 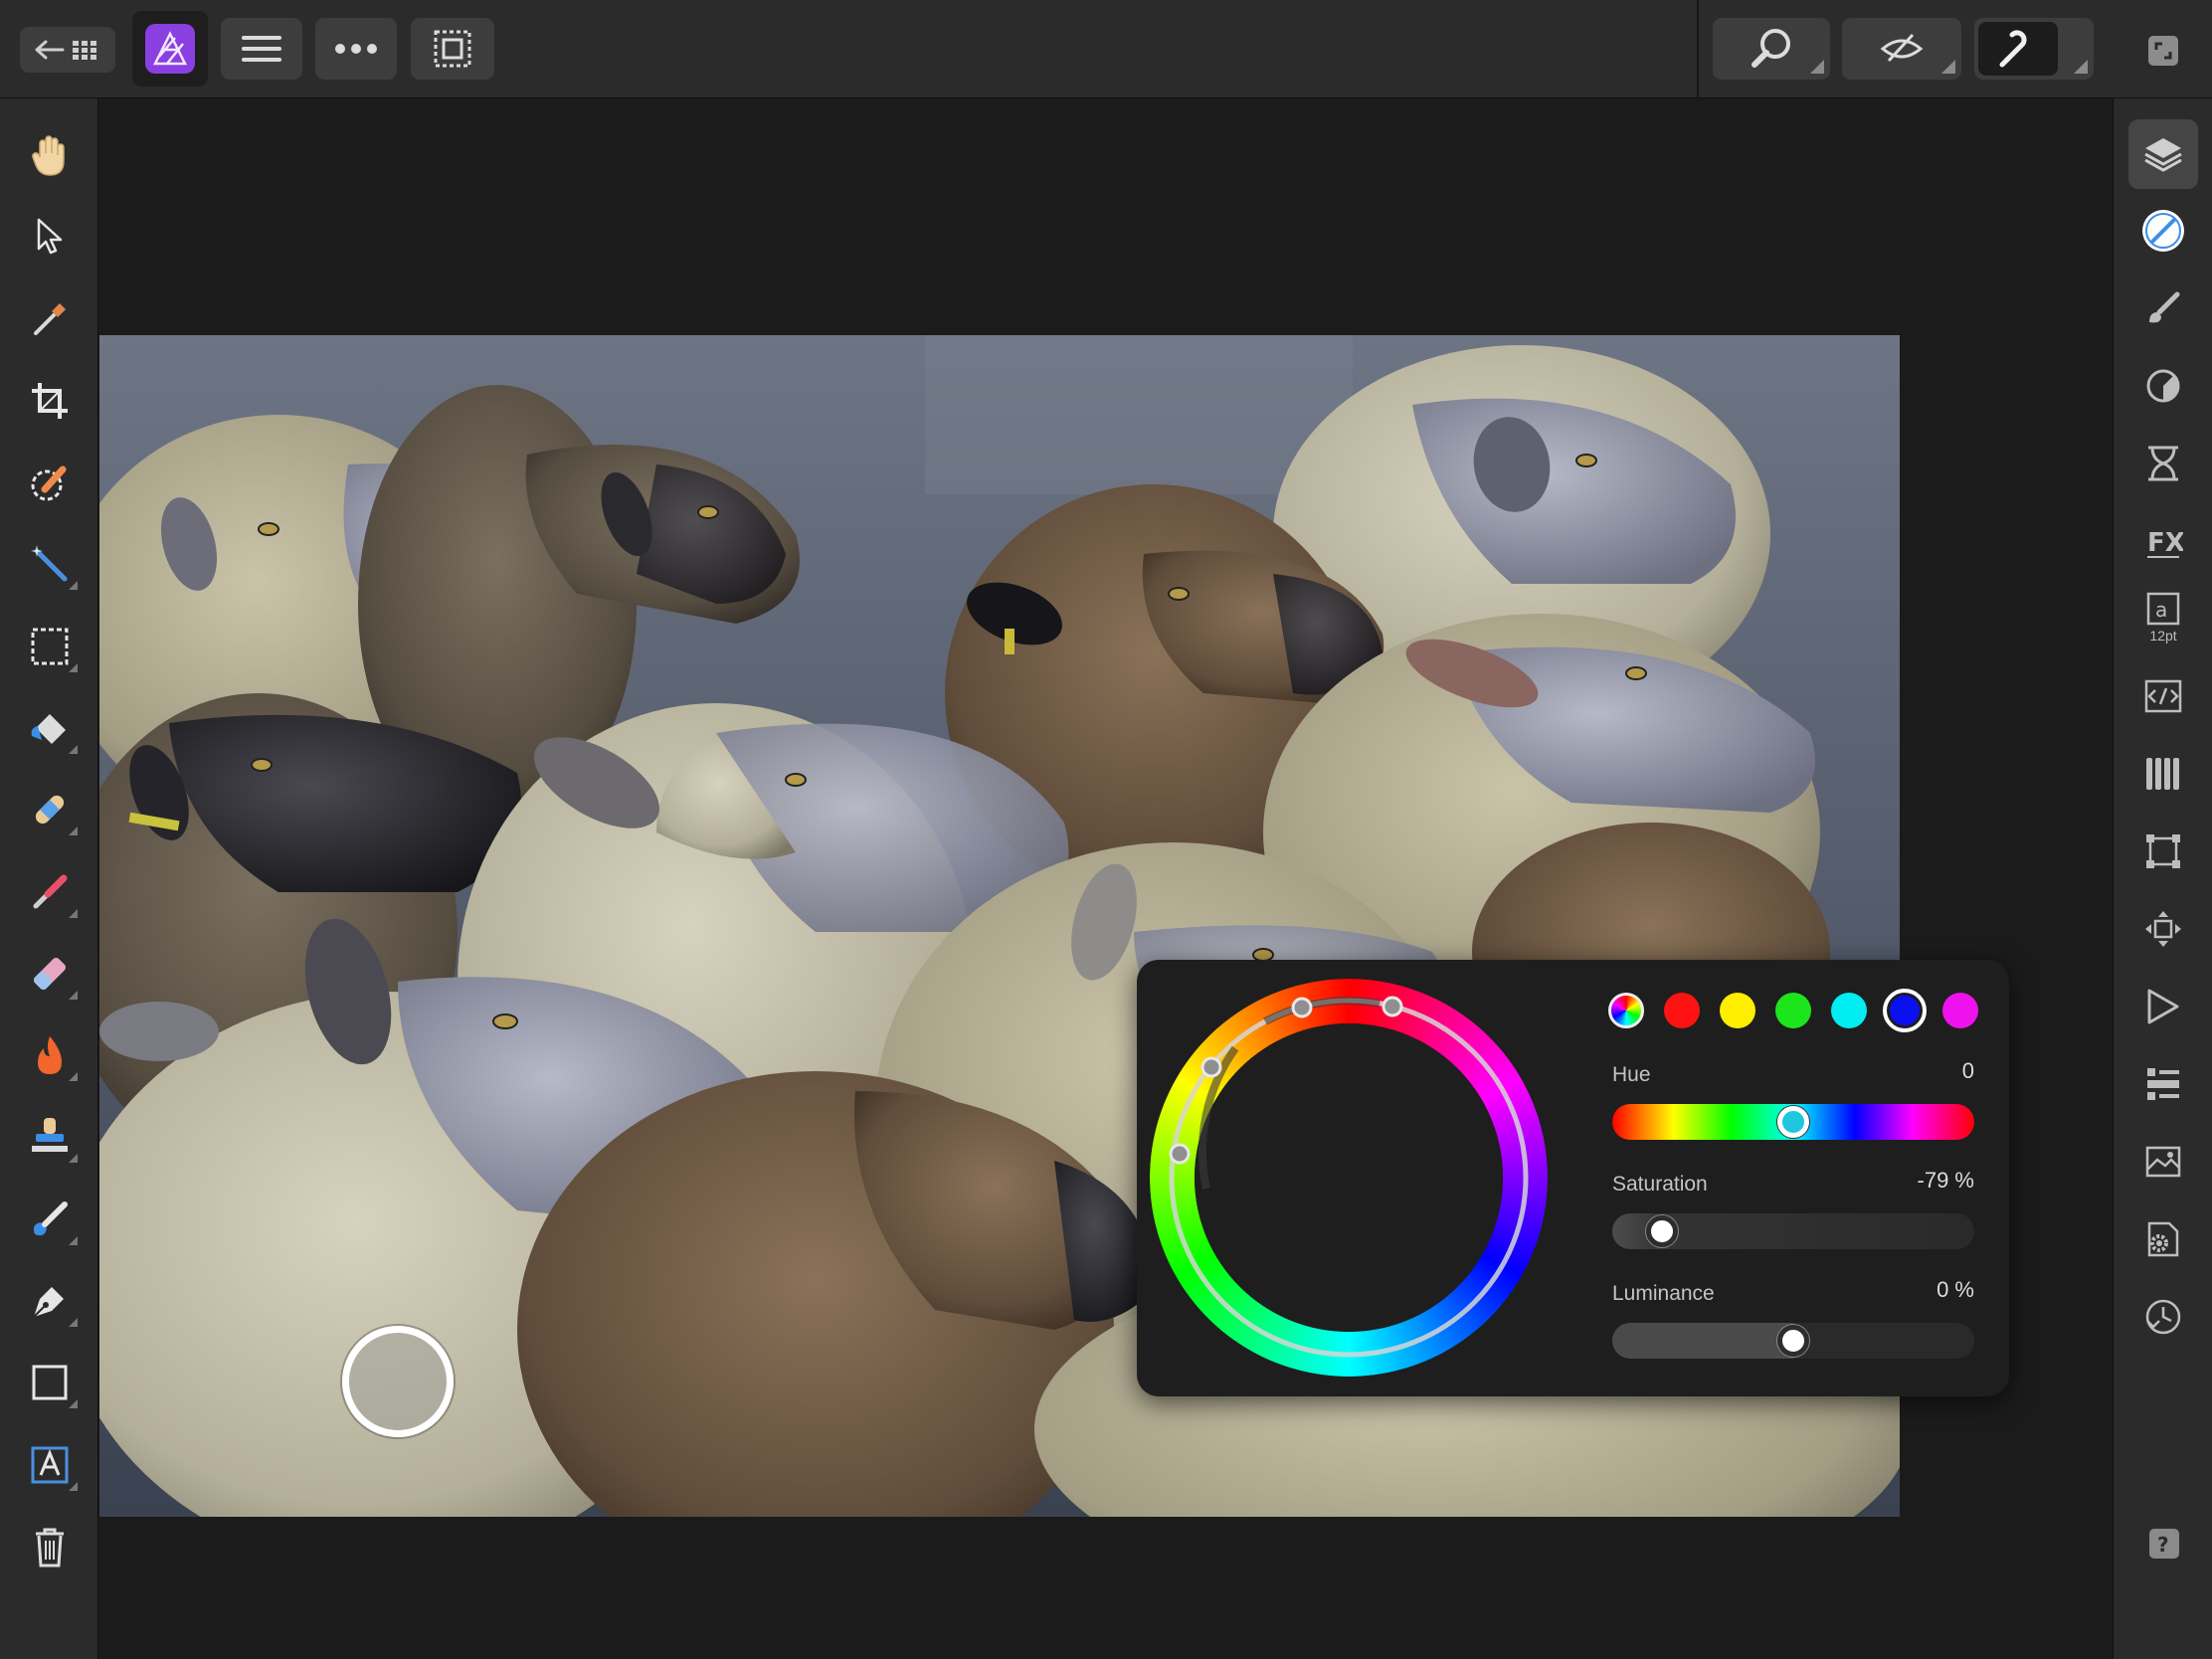 I want to click on channels-panel-icon, so click(x=2162, y=774).